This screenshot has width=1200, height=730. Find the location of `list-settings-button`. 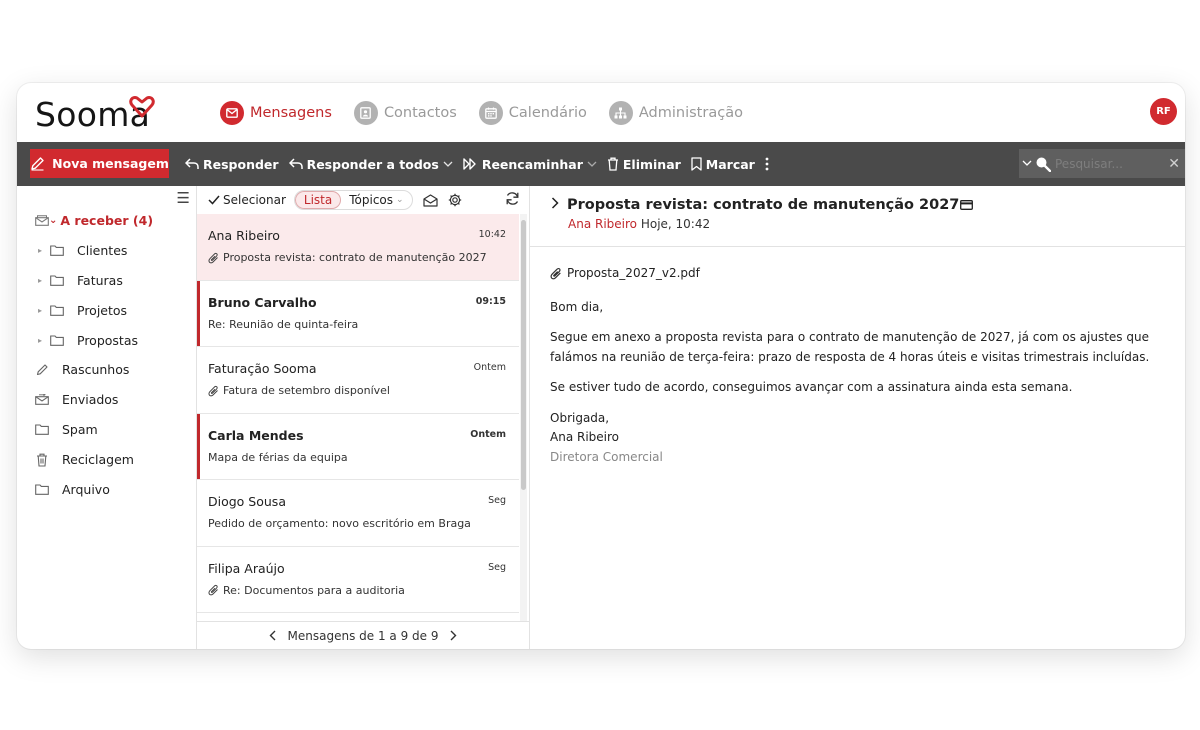

list-settings-button is located at coordinates (455, 200).